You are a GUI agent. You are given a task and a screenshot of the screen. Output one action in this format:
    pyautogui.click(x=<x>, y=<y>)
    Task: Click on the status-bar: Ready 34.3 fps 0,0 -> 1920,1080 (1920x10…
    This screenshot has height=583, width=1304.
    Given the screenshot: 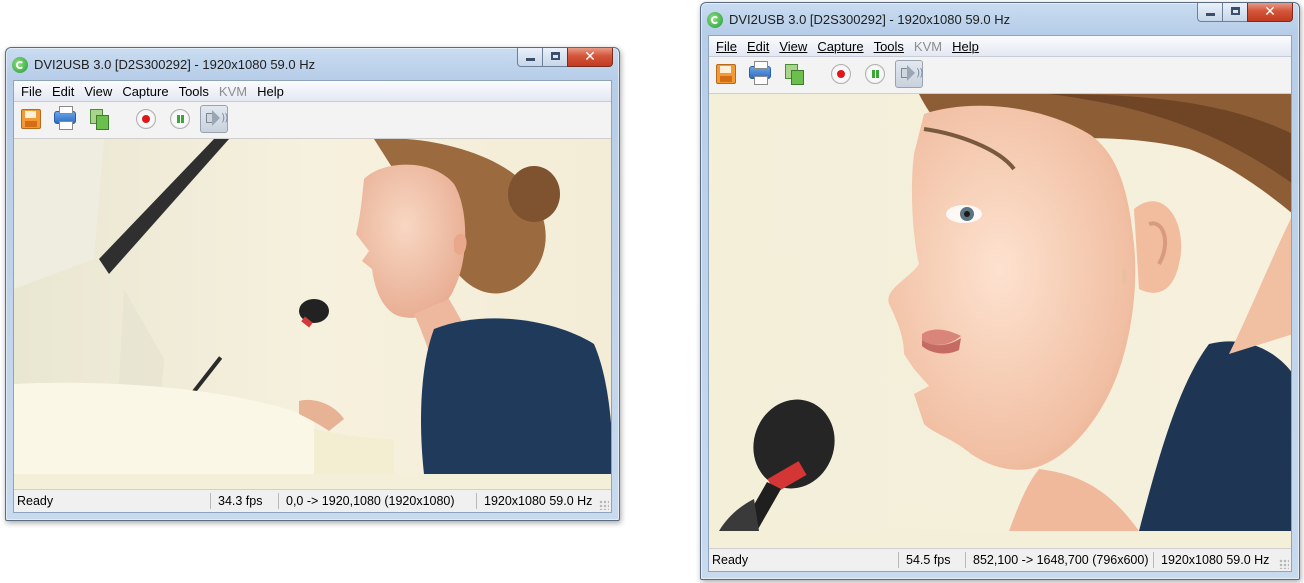 What is the action you would take?
    pyautogui.click(x=312, y=500)
    